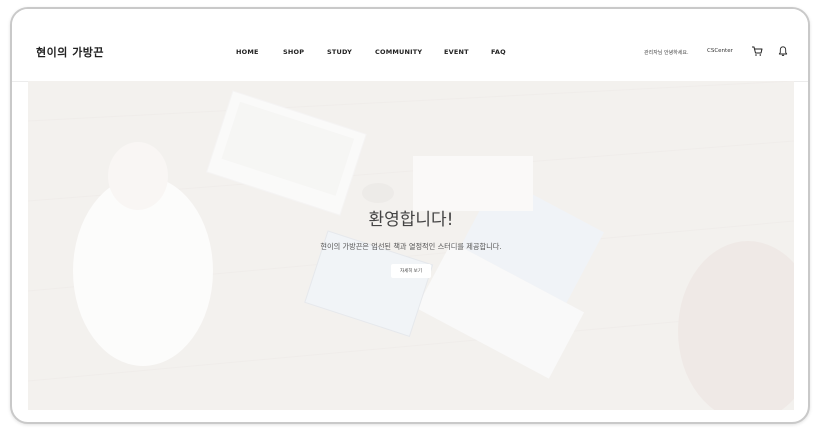 The image size is (823, 440). What do you see at coordinates (757, 51) in the screenshot?
I see `cart-icon` at bounding box center [757, 51].